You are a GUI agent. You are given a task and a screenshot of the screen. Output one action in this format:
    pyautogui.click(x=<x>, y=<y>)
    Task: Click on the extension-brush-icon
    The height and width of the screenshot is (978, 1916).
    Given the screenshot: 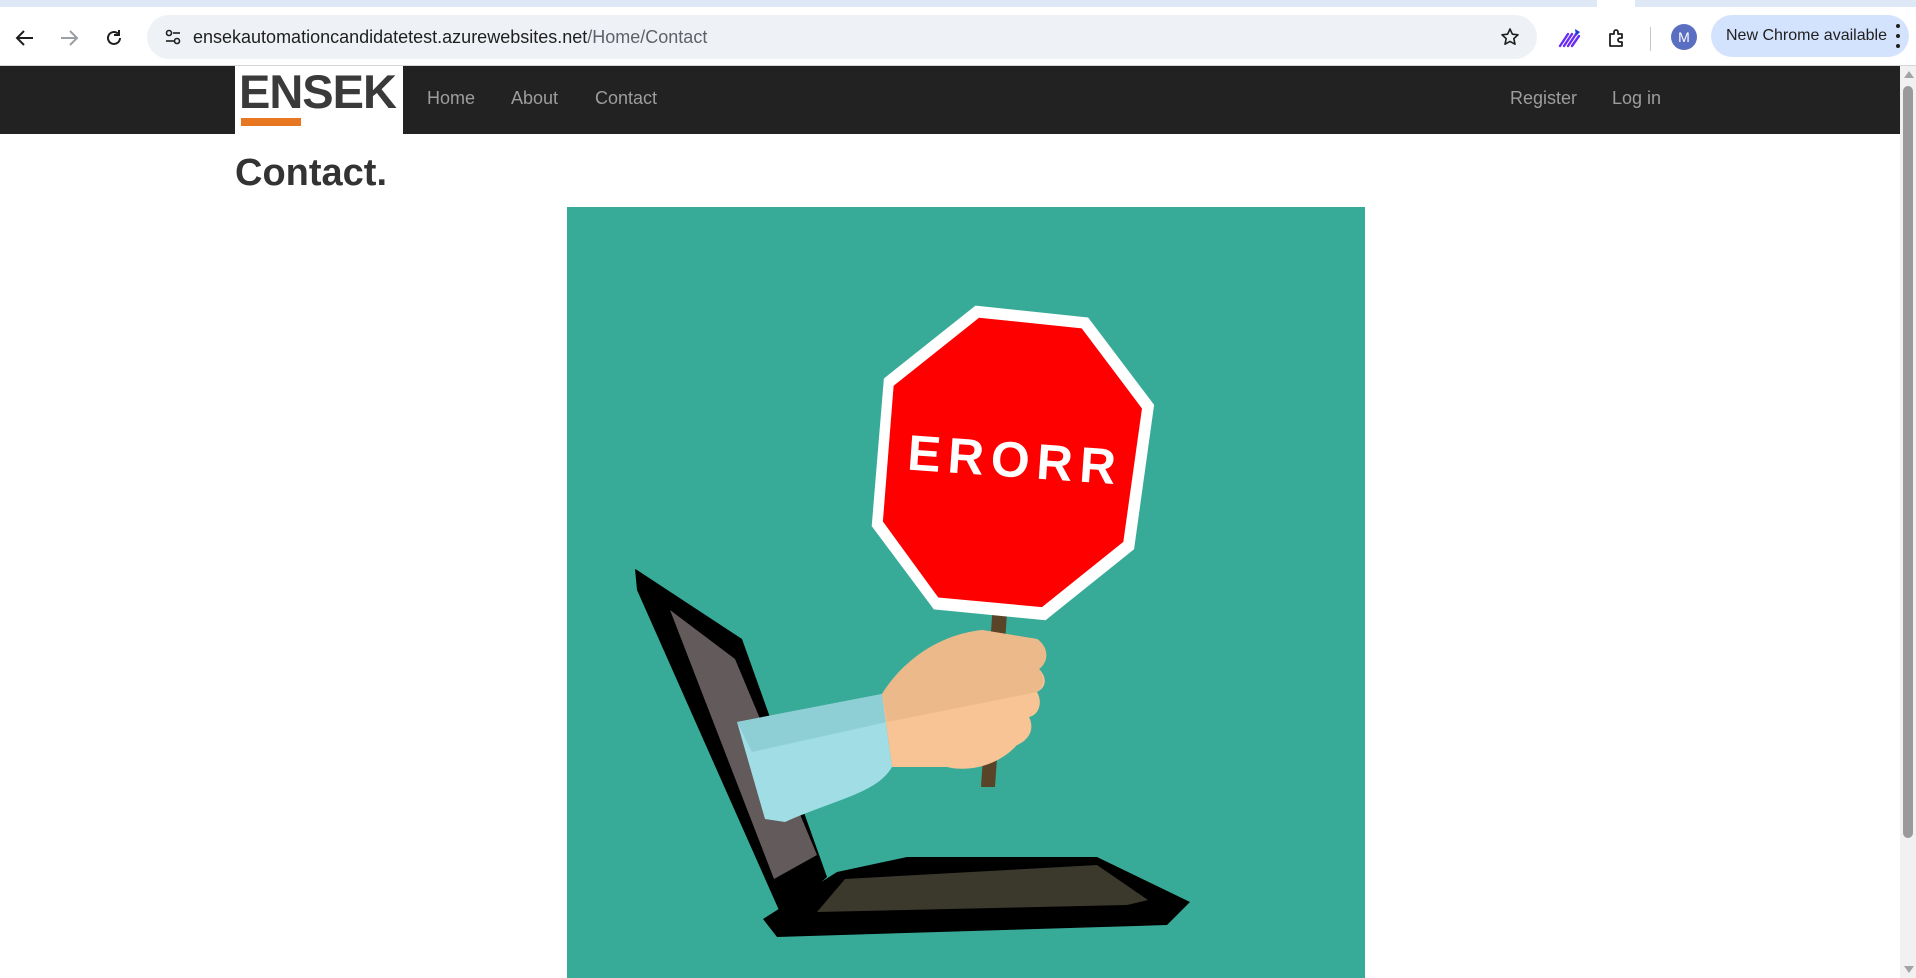 What is the action you would take?
    pyautogui.click(x=1570, y=38)
    